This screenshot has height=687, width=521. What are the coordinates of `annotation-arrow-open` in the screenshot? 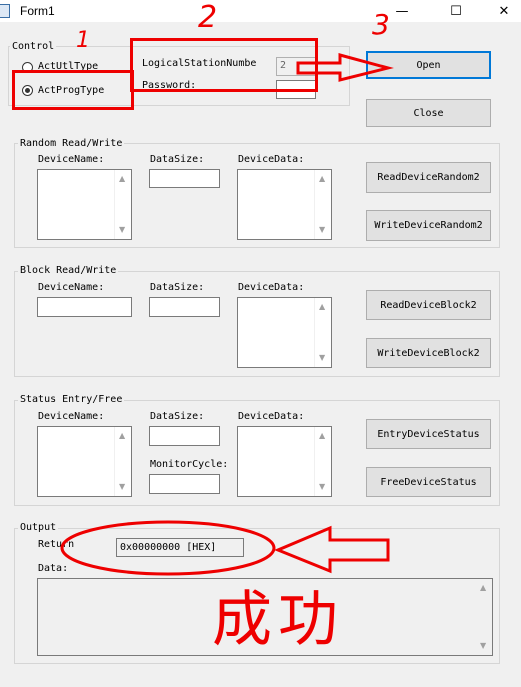 It's located at (345, 67).